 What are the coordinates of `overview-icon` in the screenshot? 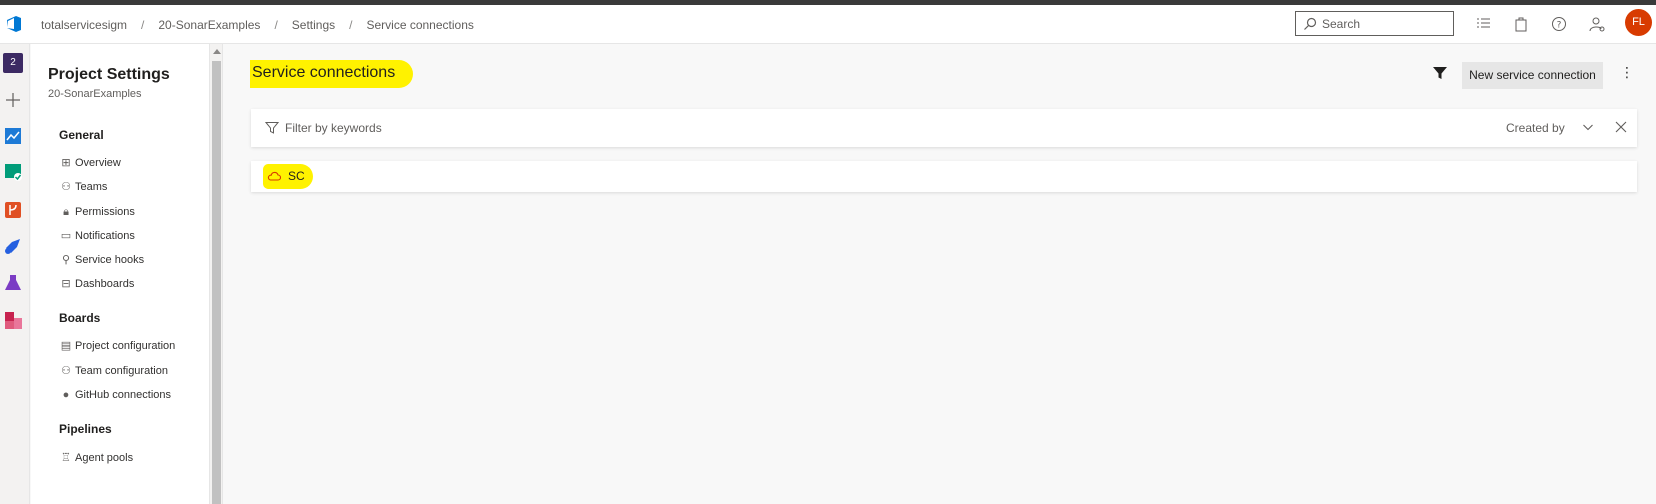 It's located at (13, 136).